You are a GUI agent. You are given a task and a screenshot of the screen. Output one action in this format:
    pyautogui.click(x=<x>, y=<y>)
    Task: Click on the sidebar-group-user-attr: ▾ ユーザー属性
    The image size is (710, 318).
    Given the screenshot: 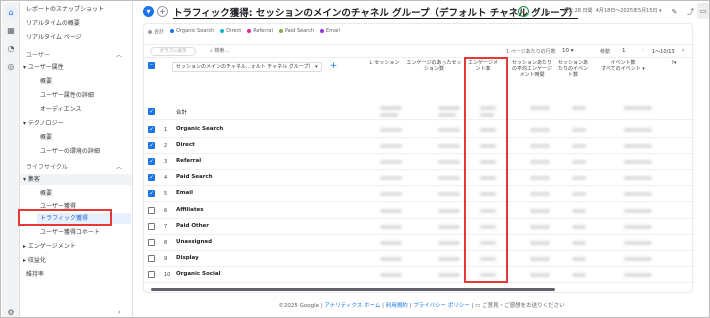 What is the action you would take?
    pyautogui.click(x=43, y=67)
    